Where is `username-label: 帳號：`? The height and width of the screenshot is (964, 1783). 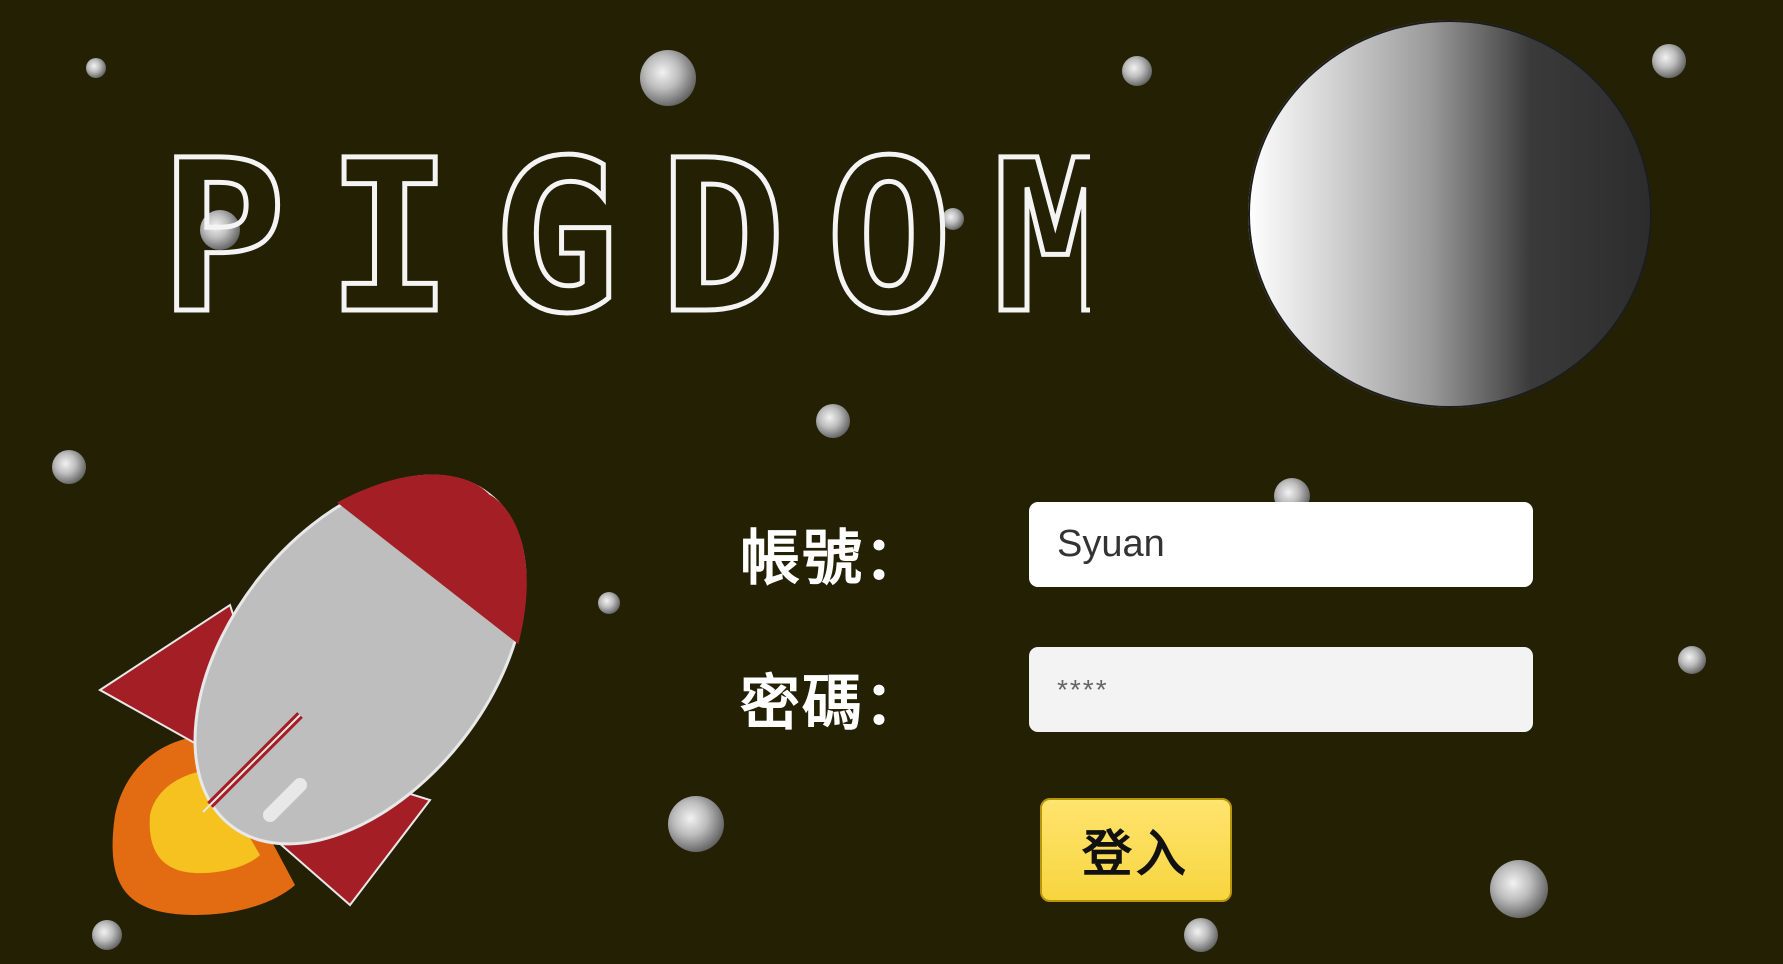
username-label: 帳號： is located at coordinates (833, 559).